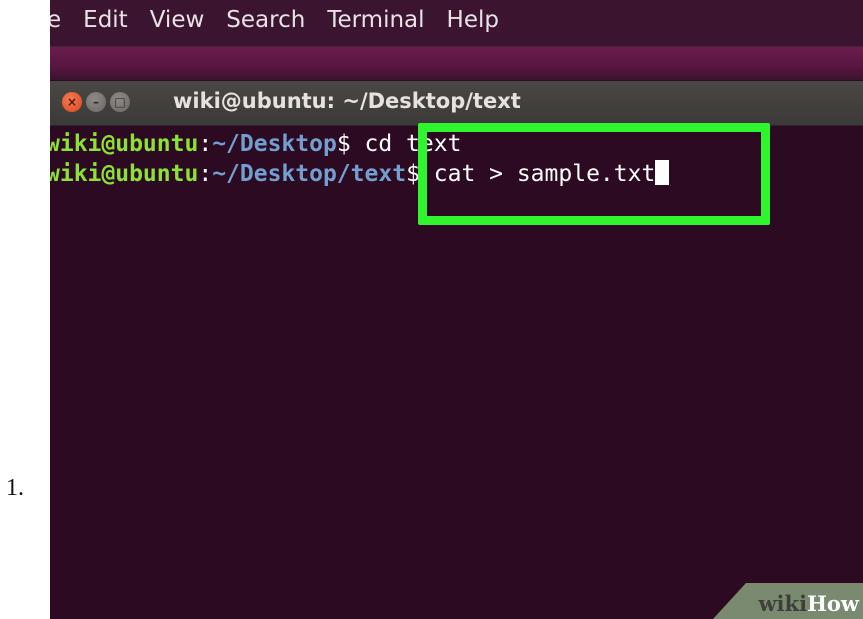 Image resolution: width=863 pixels, height=619 pixels. I want to click on maximize-icon: □, so click(120, 102).